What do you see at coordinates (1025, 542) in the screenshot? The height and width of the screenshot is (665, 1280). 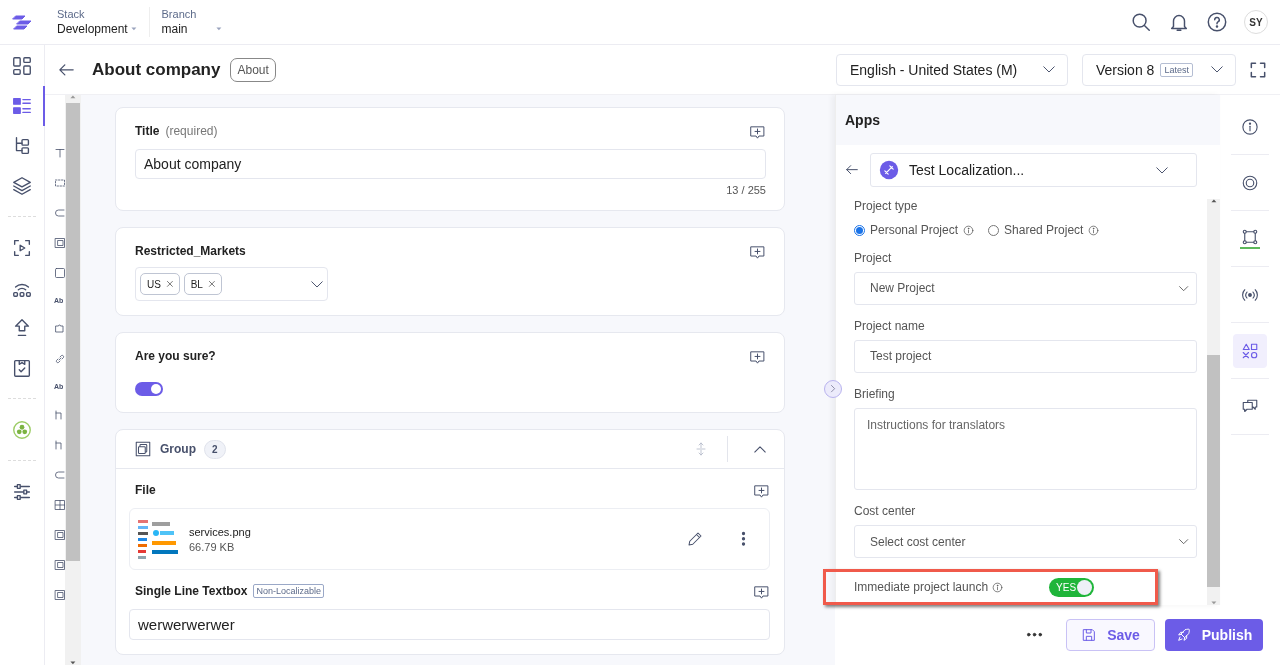 I see `cost-center-select: Select cost center` at bounding box center [1025, 542].